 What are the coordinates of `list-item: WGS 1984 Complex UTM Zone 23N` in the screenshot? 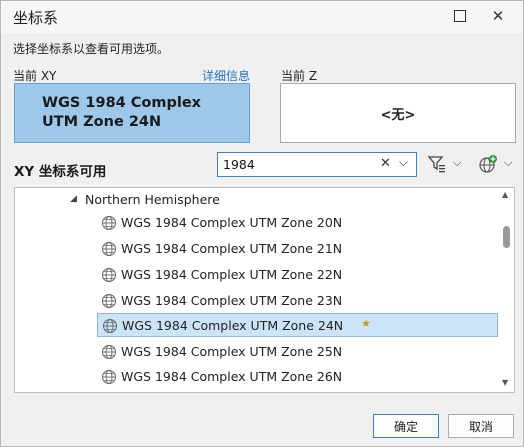 It's located at (297, 301).